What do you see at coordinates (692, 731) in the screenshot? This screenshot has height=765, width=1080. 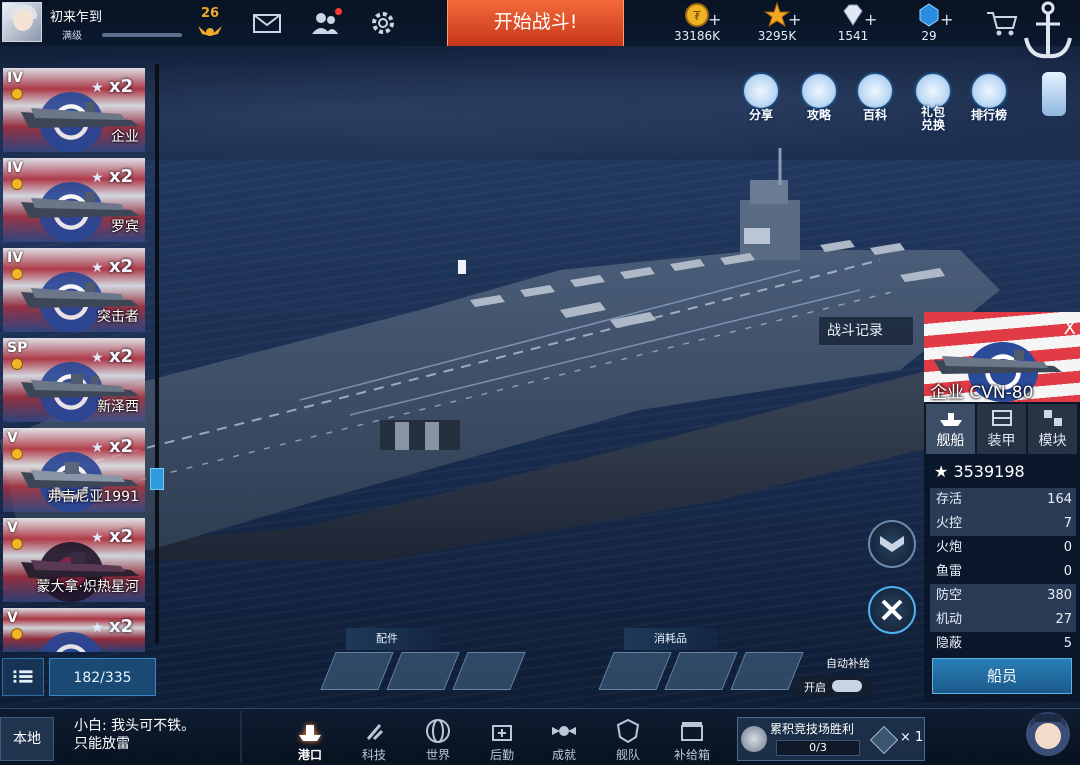 I see `supply-box-icon` at bounding box center [692, 731].